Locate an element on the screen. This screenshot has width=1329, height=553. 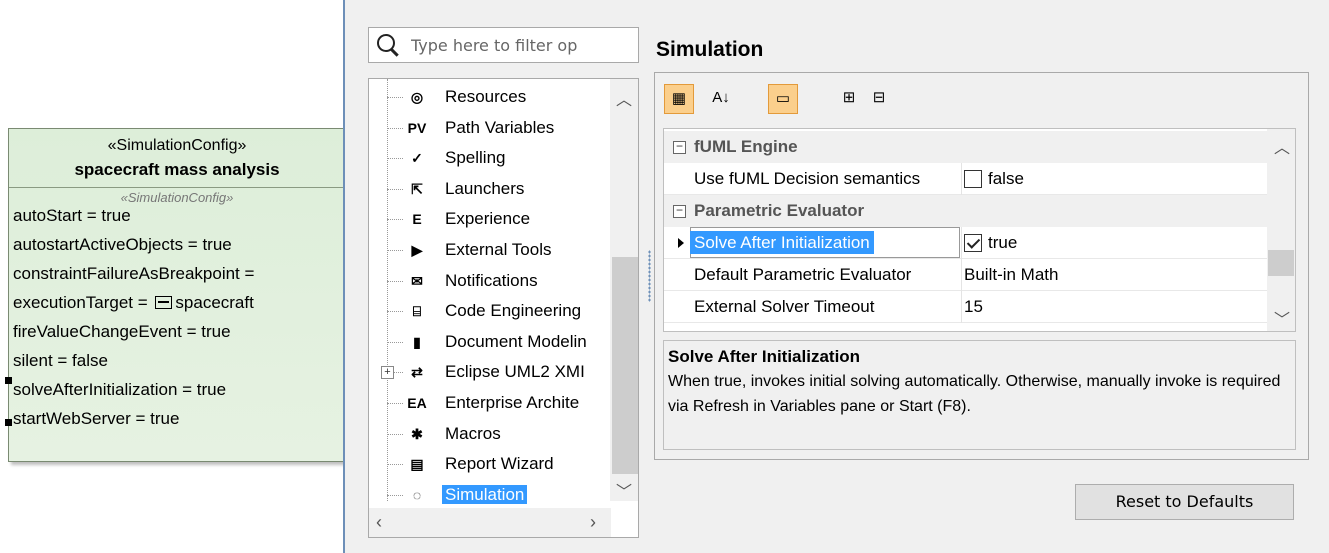
grid-scroll-thumb is located at coordinates (1281, 263).